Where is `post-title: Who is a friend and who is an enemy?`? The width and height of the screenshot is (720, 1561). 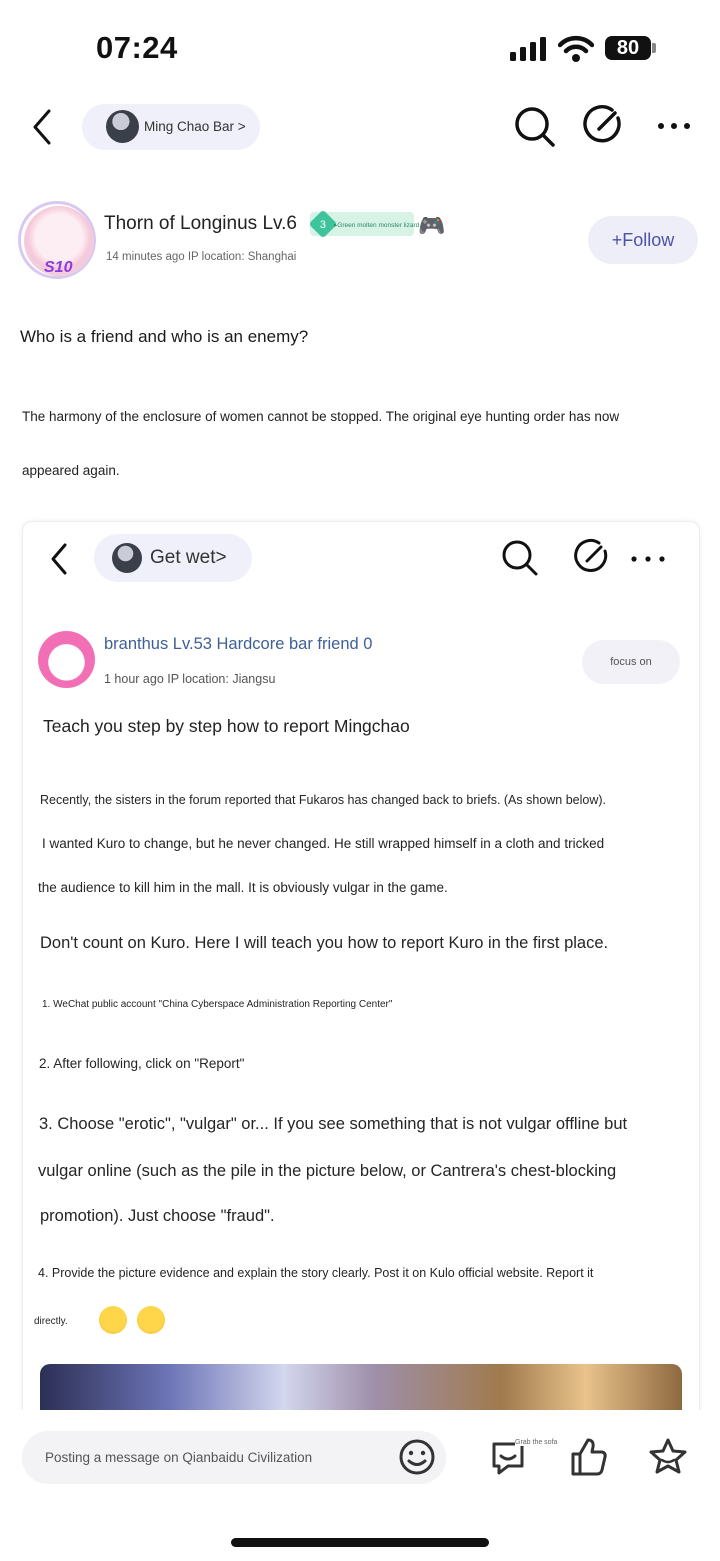
post-title: Who is a friend and who is an enemy? is located at coordinates (164, 336).